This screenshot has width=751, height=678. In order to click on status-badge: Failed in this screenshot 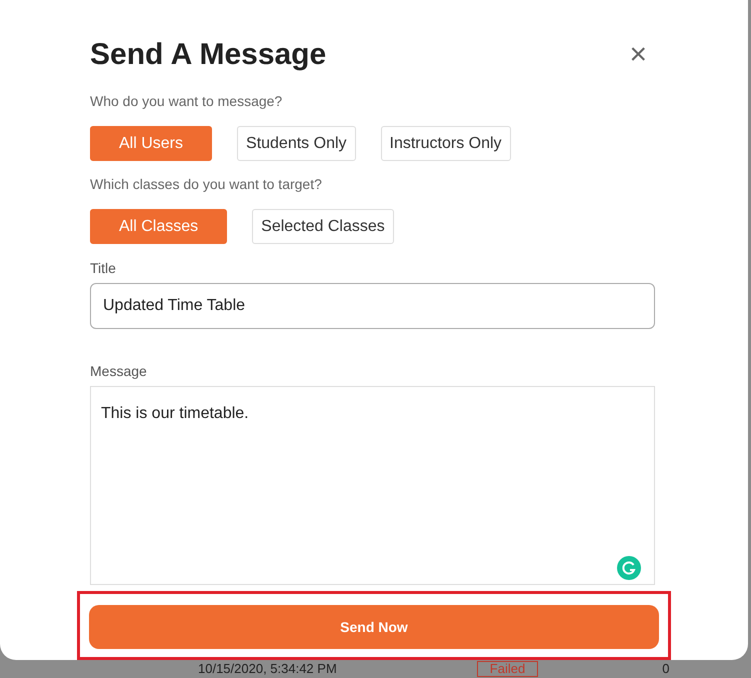, I will do `click(507, 669)`.